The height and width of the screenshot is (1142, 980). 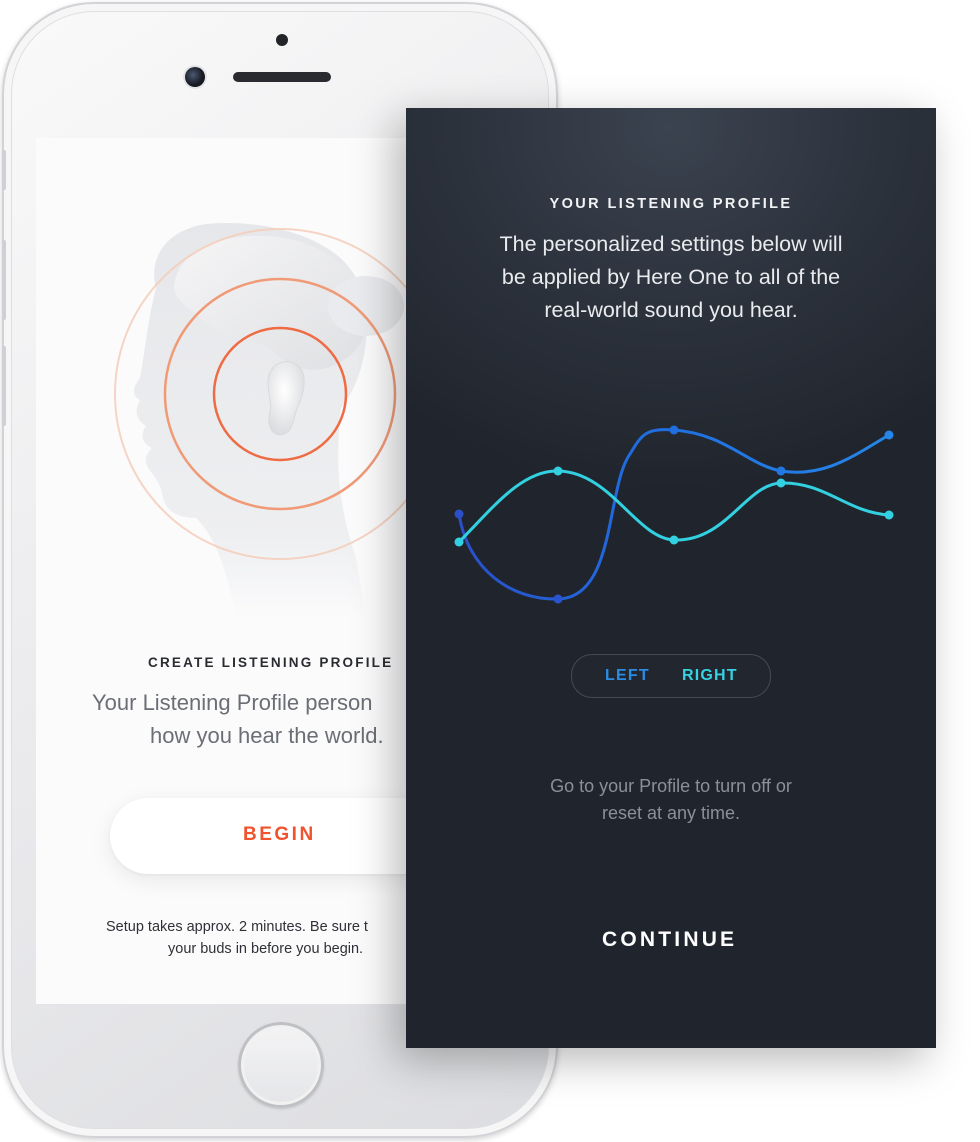 I want to click on volume-down-button, so click(x=4, y=386).